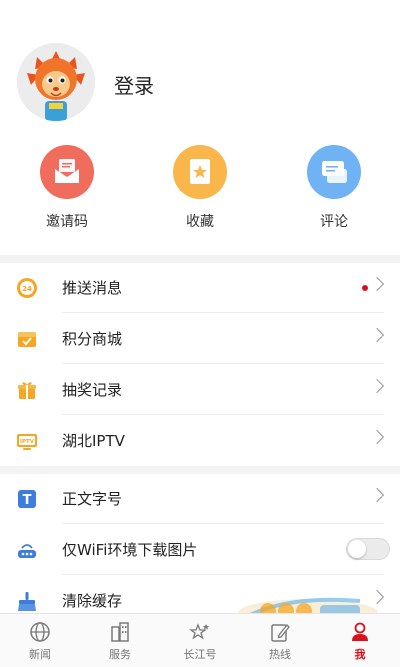  Describe the element at coordinates (200, 389) in the screenshot. I see `menu-item-lottery-records: 抽奖记录` at that location.